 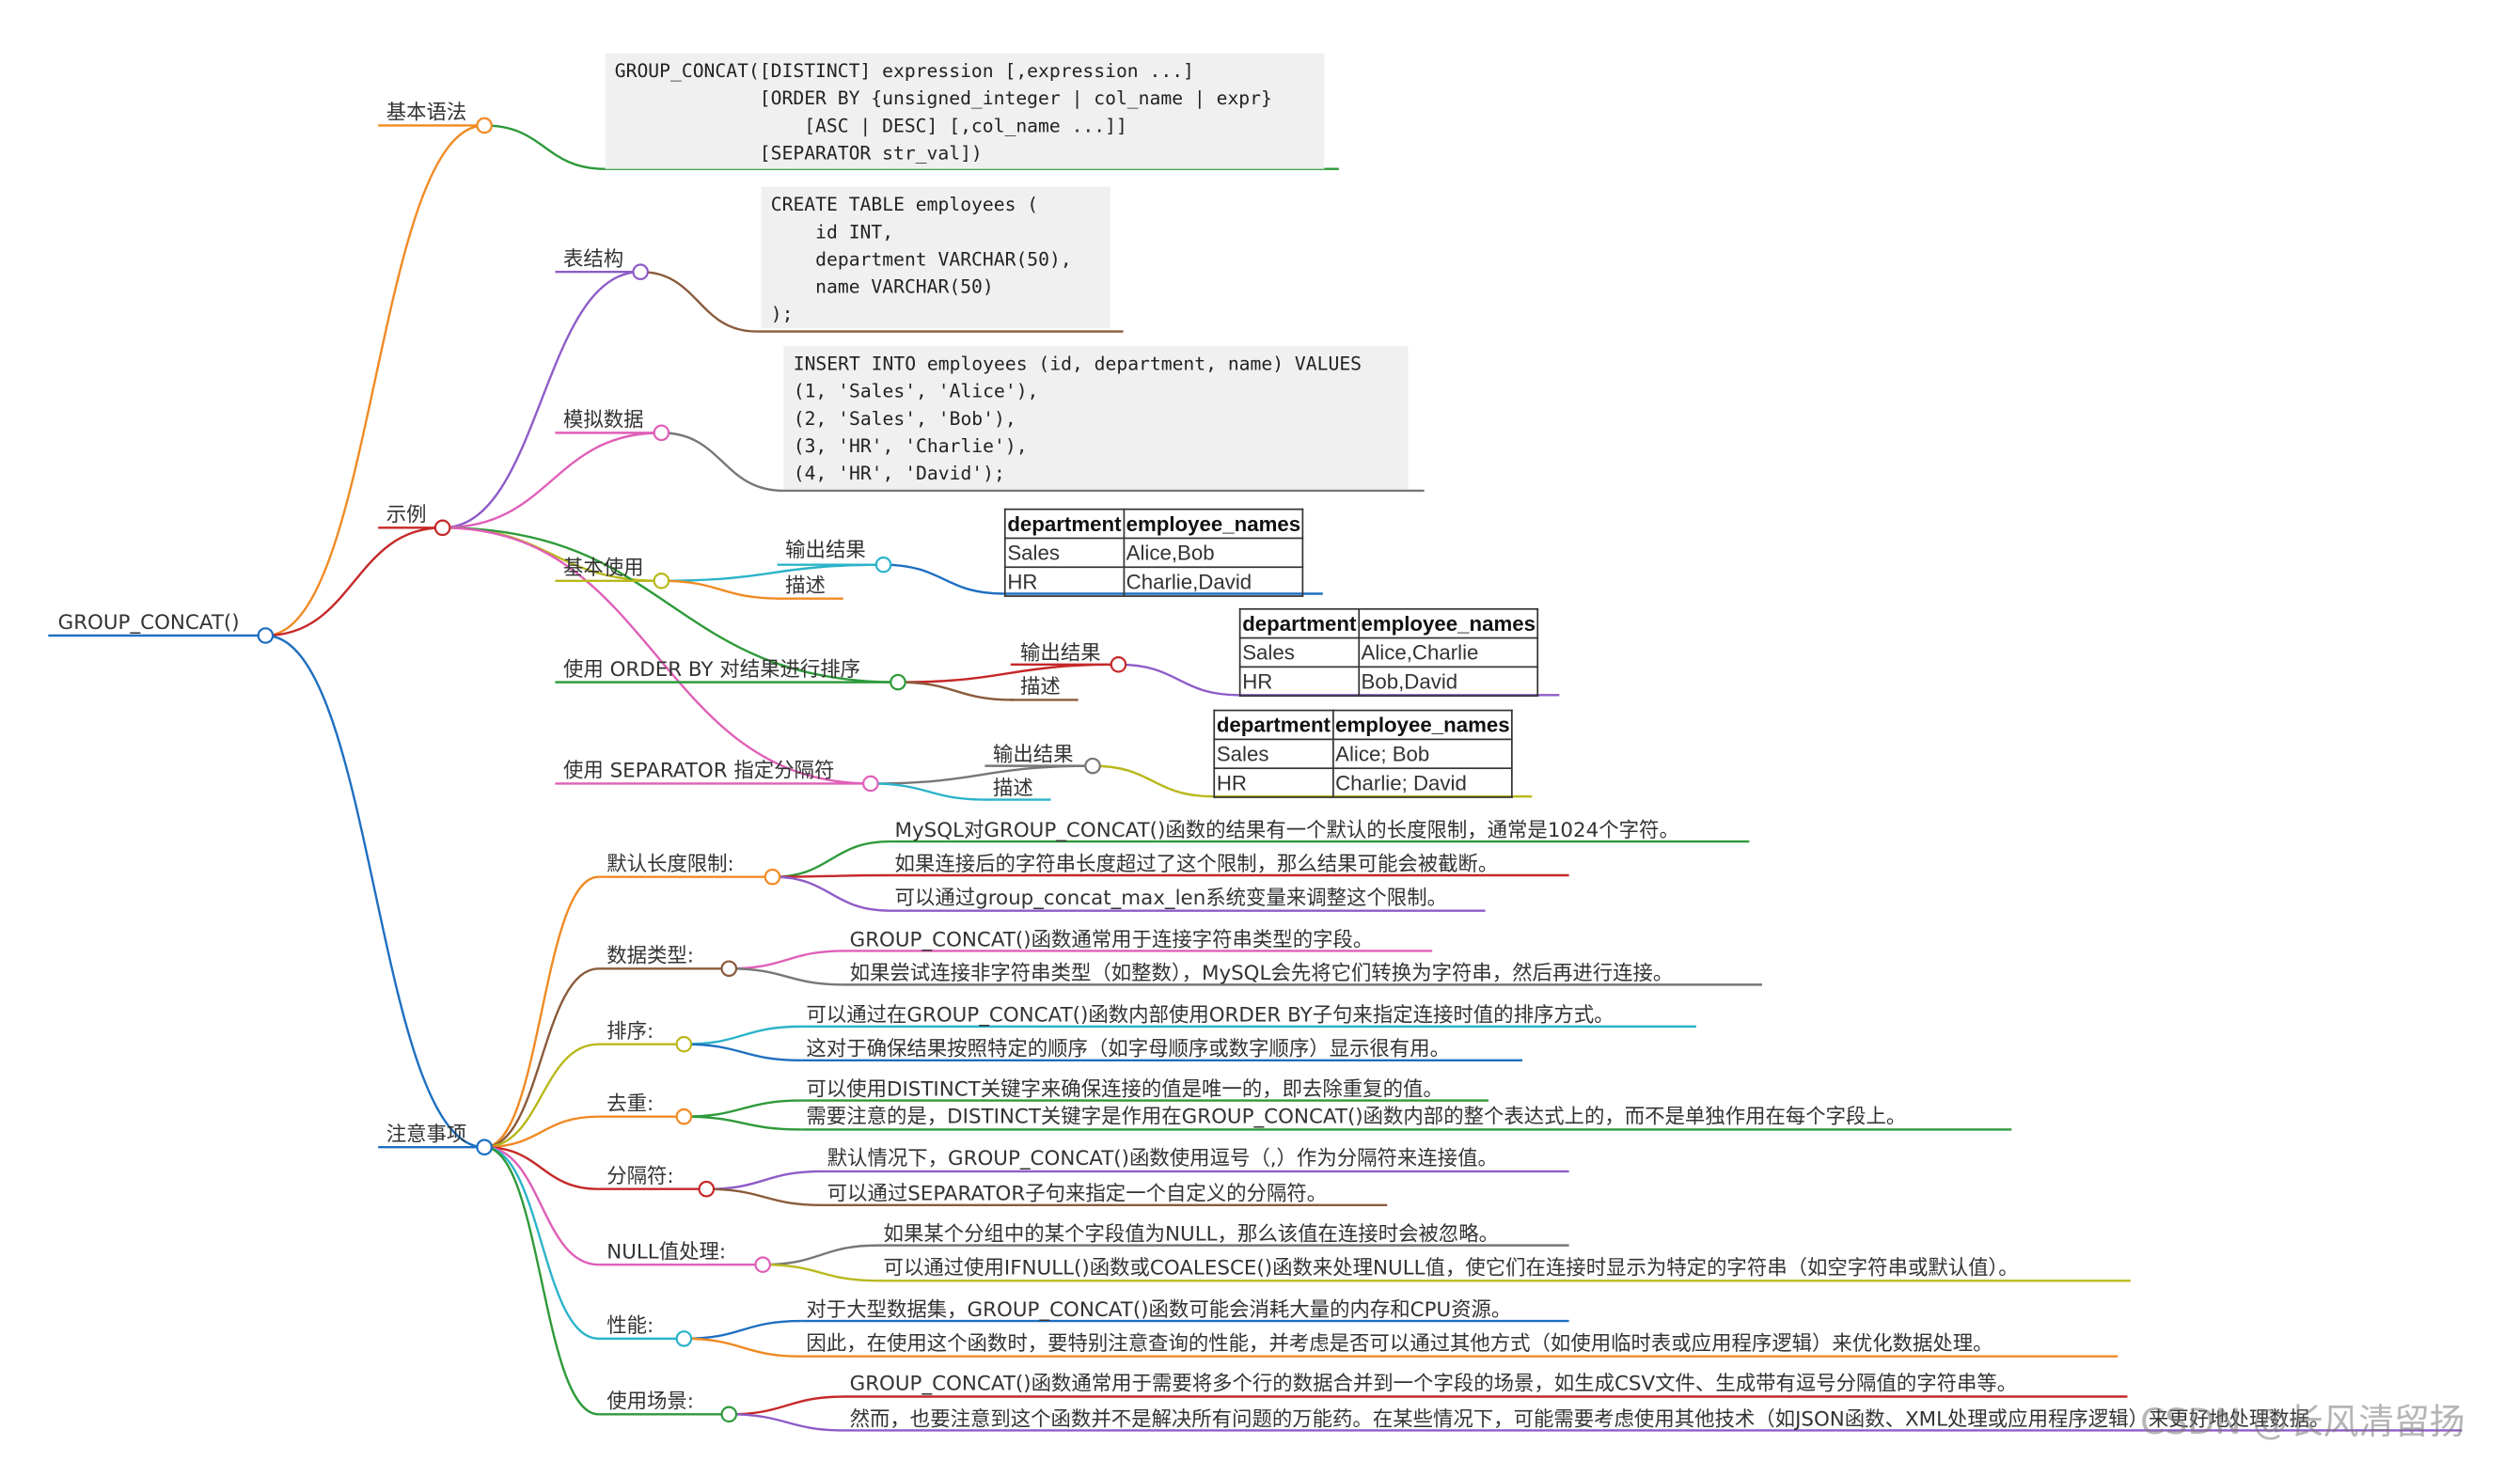 I want to click on notes-node: 注意事项, so click(x=426, y=1134).